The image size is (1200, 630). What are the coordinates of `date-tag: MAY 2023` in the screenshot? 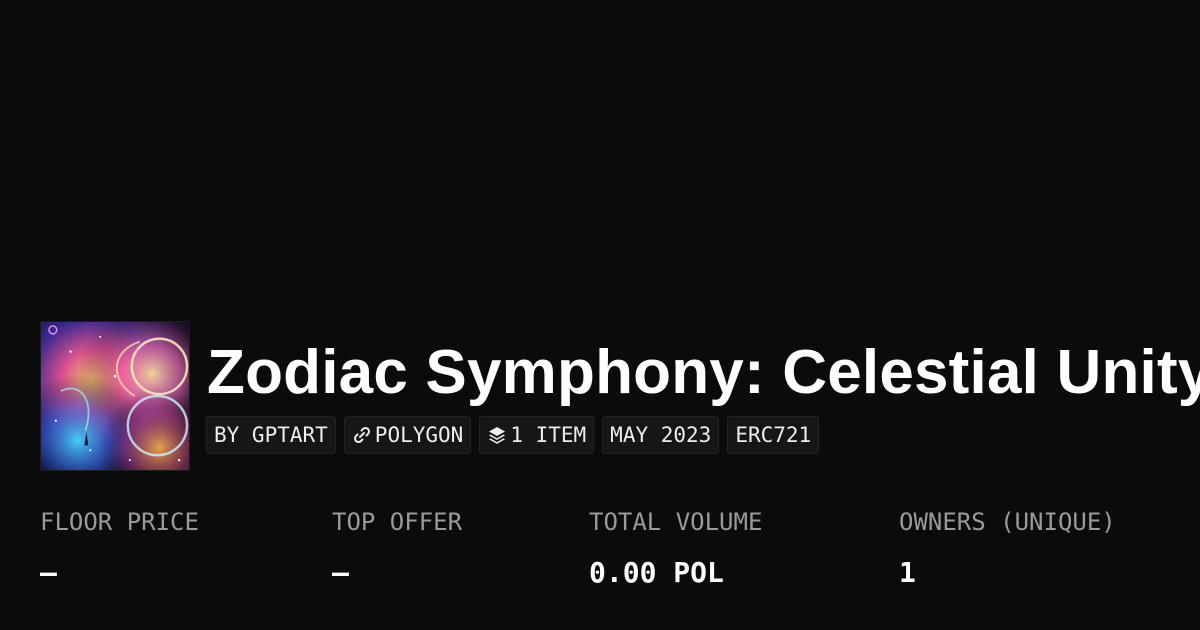 It's located at (661, 435).